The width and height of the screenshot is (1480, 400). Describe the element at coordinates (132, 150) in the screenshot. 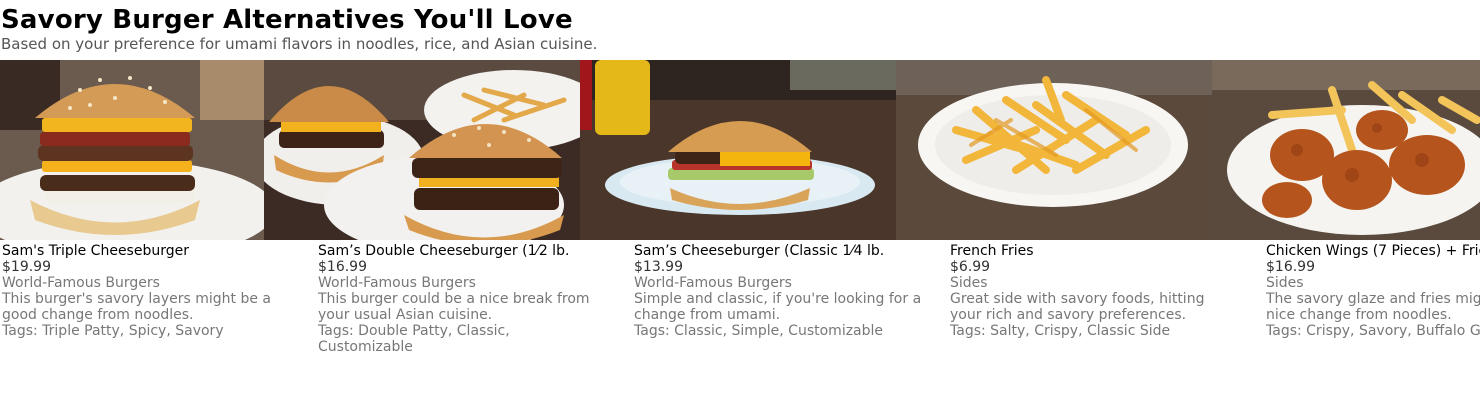

I see `food-image-triple-cheeseburger` at that location.